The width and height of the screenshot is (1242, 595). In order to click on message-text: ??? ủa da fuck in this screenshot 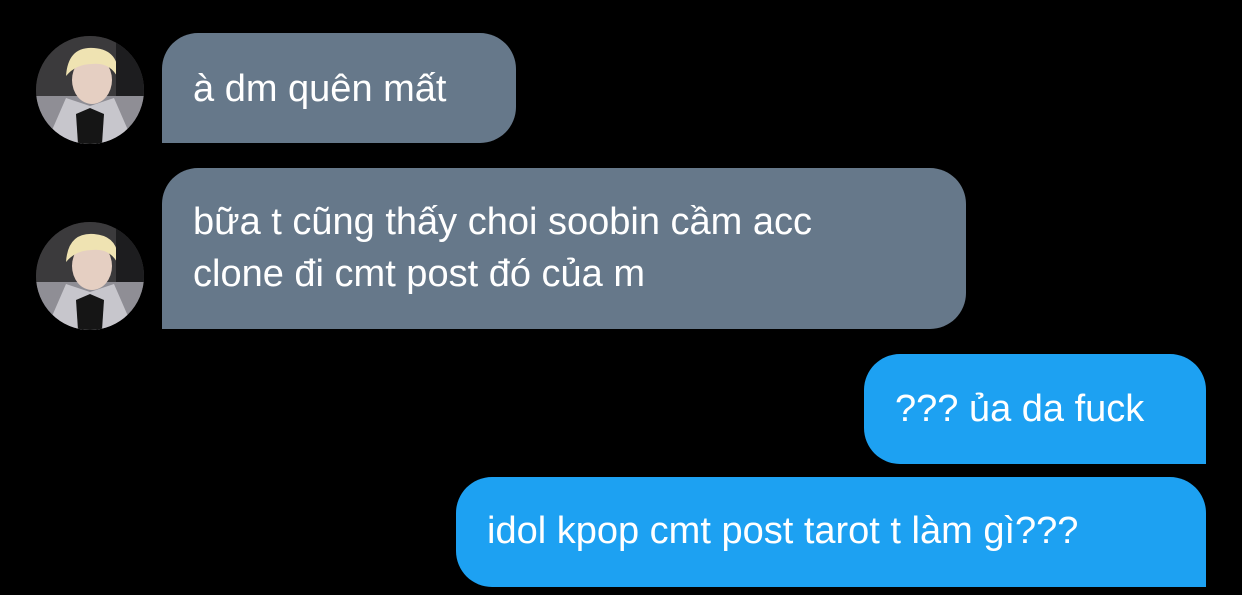, I will do `click(1020, 409)`.